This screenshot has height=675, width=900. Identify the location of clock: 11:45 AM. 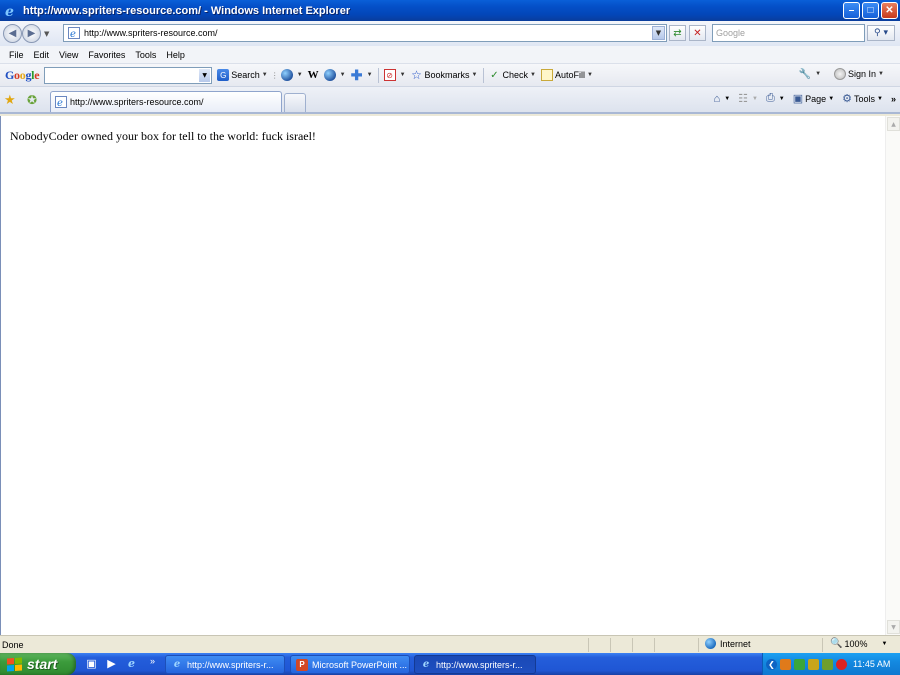
(871, 664).